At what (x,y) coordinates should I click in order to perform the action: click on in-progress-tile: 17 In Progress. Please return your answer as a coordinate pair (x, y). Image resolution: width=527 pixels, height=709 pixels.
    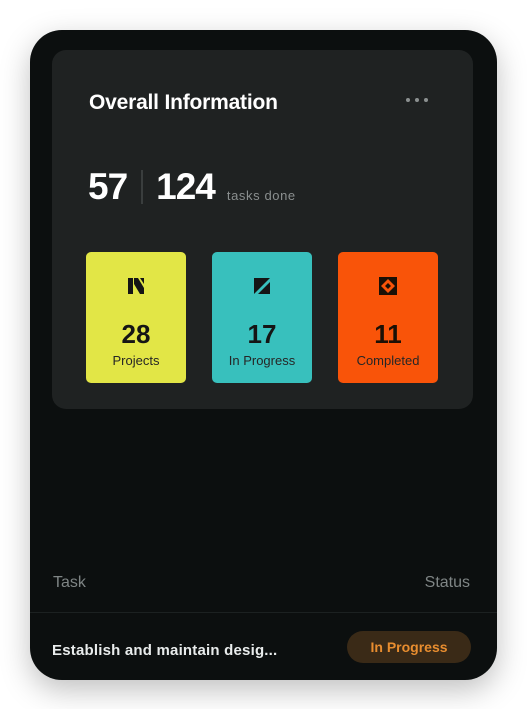
    Looking at the image, I should click on (262, 317).